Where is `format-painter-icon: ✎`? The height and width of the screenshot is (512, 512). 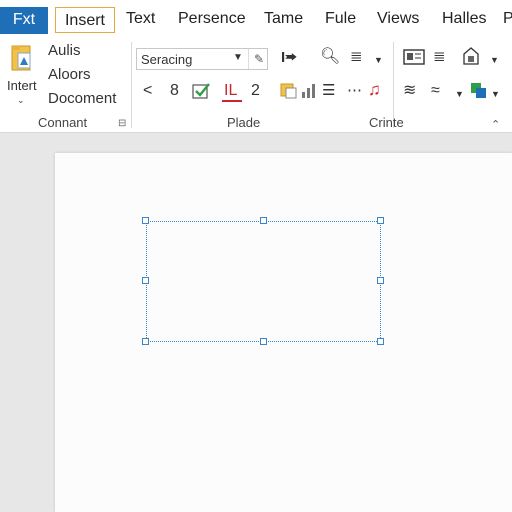
format-painter-icon: ✎ is located at coordinates (258, 59).